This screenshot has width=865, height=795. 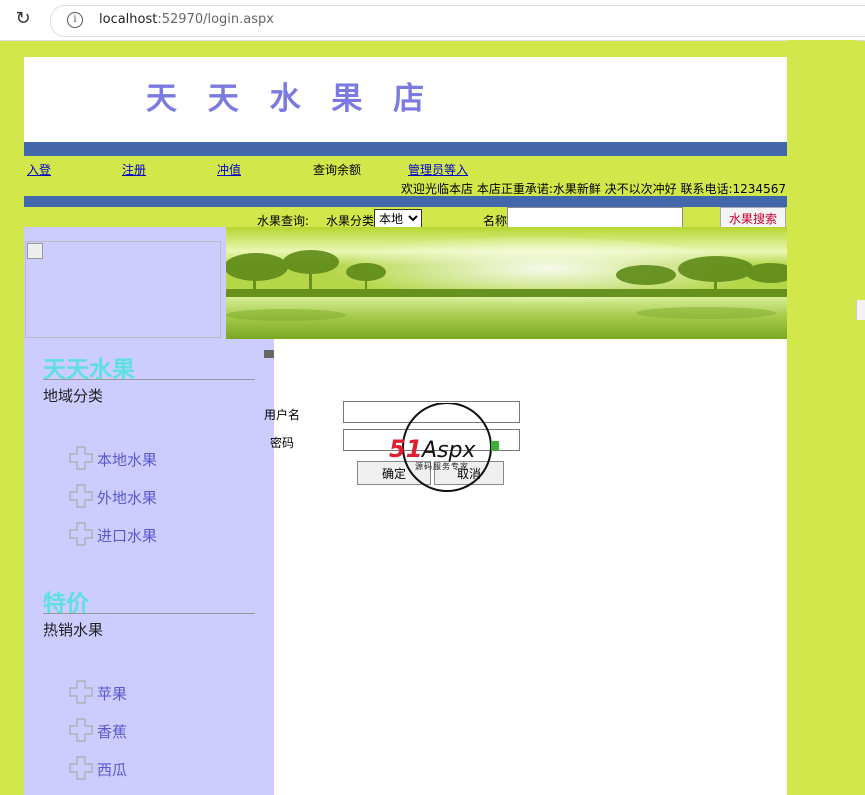 What do you see at coordinates (23, 19) in the screenshot?
I see `reload-icon: ↻` at bounding box center [23, 19].